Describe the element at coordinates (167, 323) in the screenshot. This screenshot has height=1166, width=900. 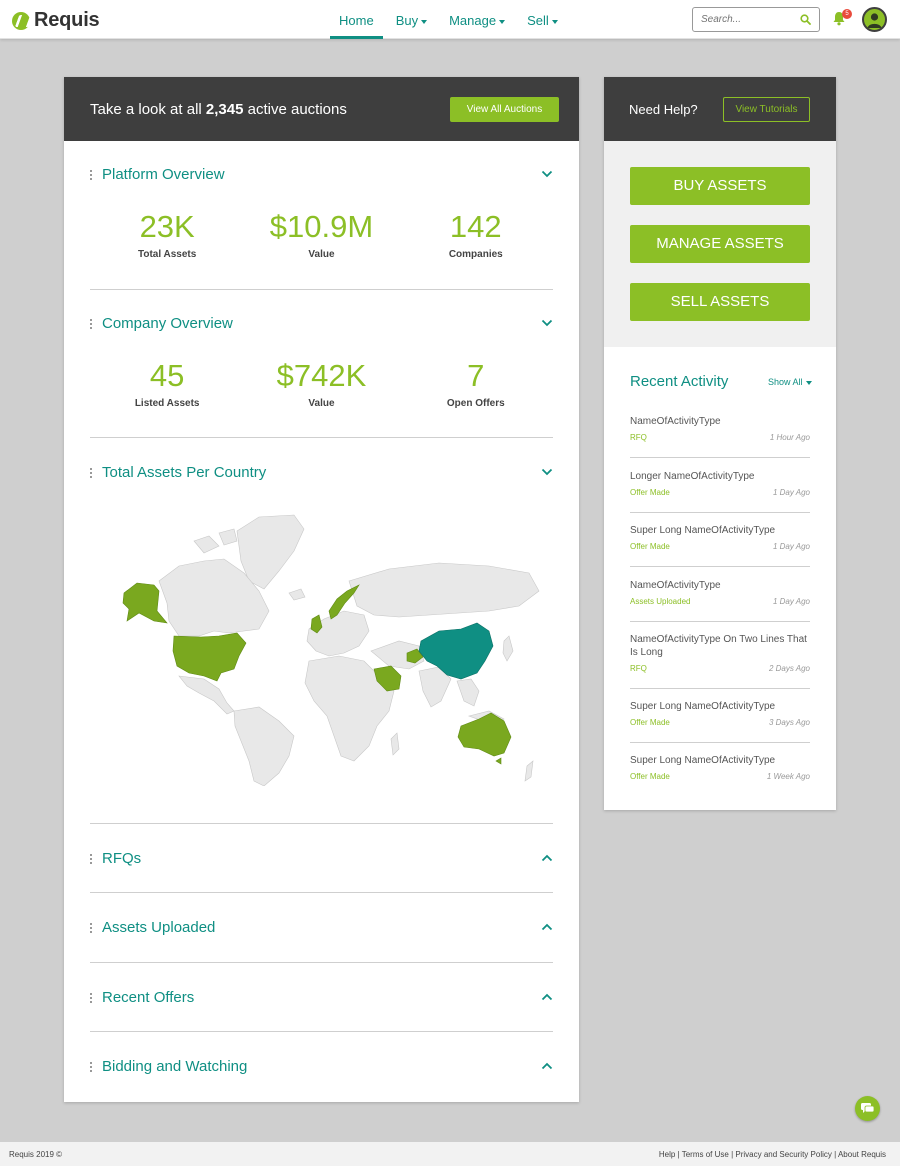
I see `company-overview-title: Company Overview` at that location.